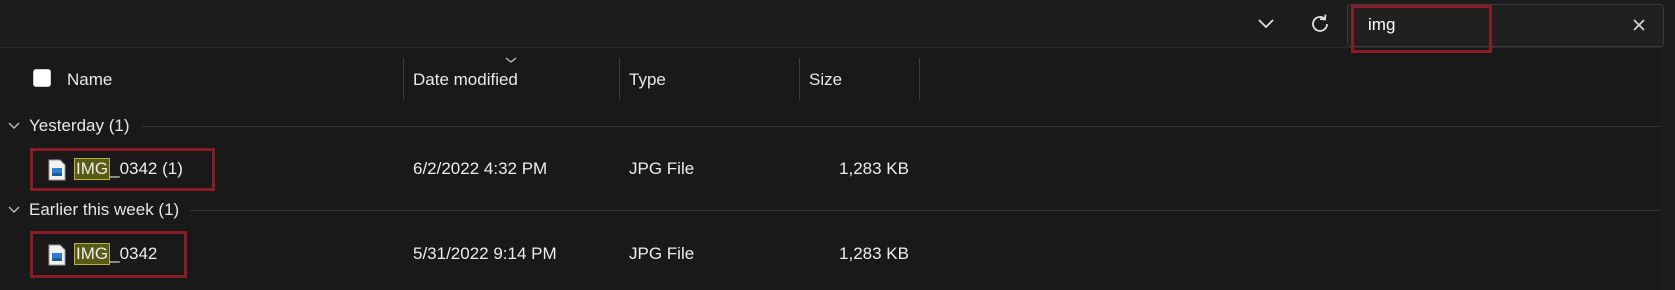 Image resolution: width=1675 pixels, height=290 pixels. I want to click on column-size-label: Size, so click(826, 79).